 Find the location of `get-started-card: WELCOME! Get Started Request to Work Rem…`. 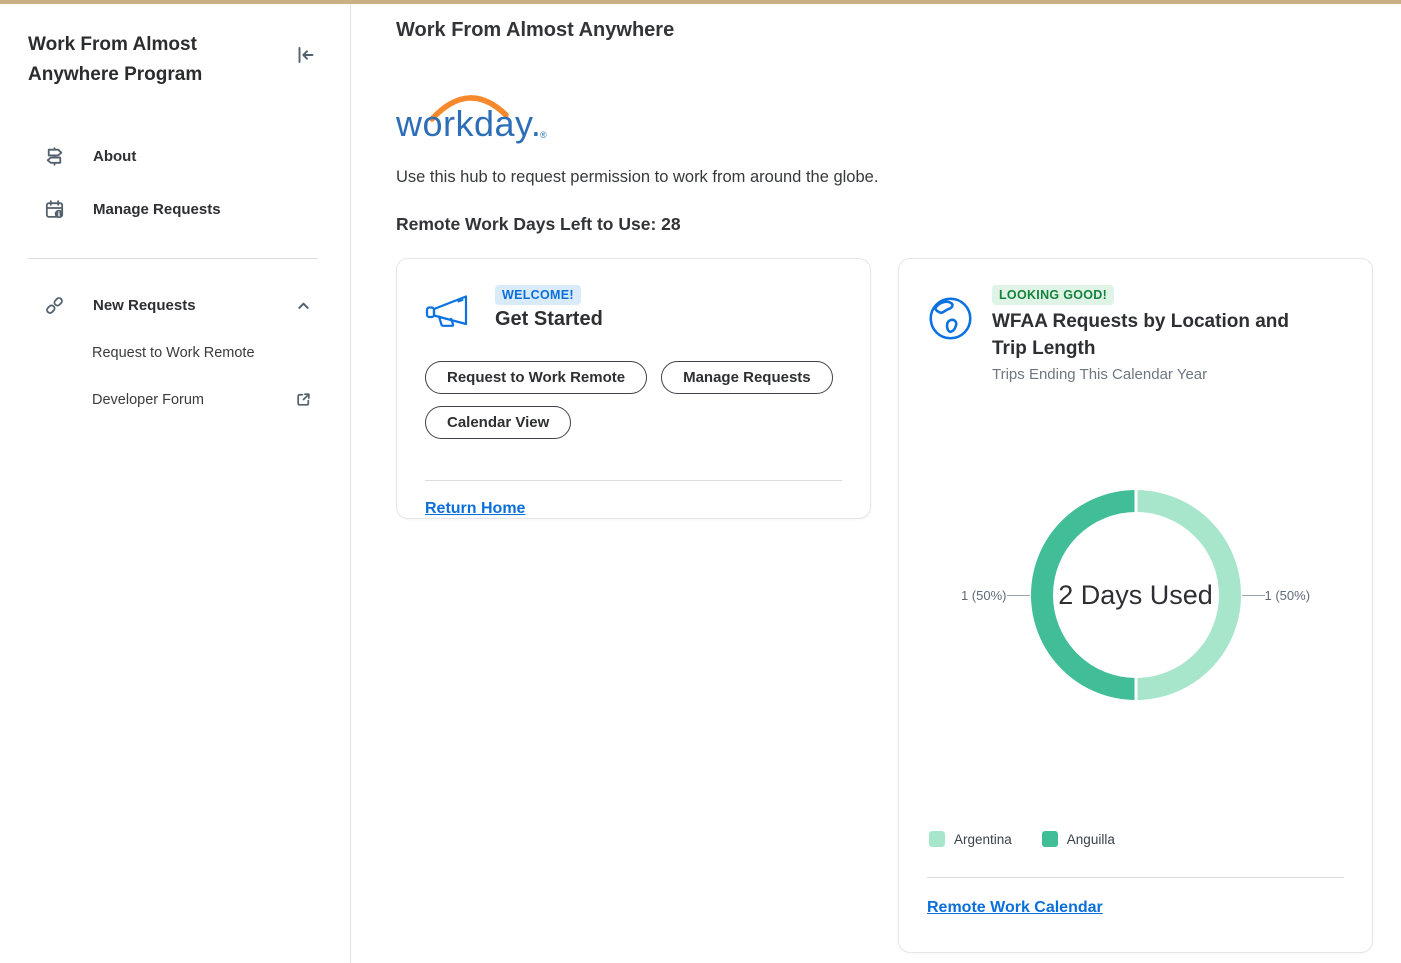

get-started-card: WELCOME! Get Started Request to Work Rem… is located at coordinates (633, 388).